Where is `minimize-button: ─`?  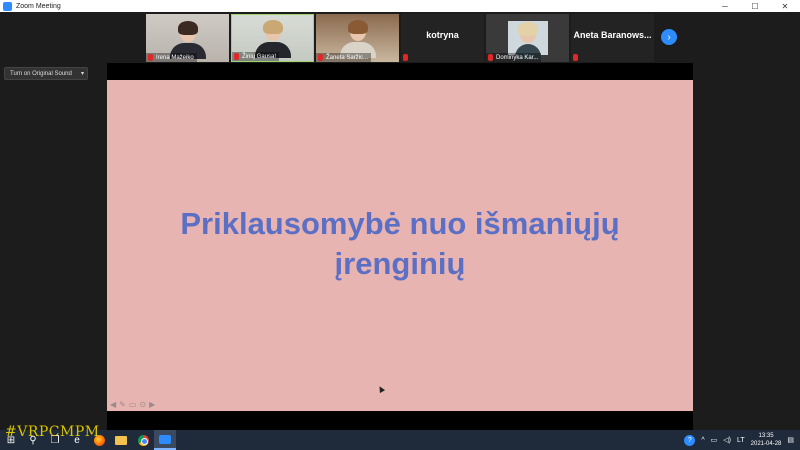
minimize-button: ─ is located at coordinates (725, 6).